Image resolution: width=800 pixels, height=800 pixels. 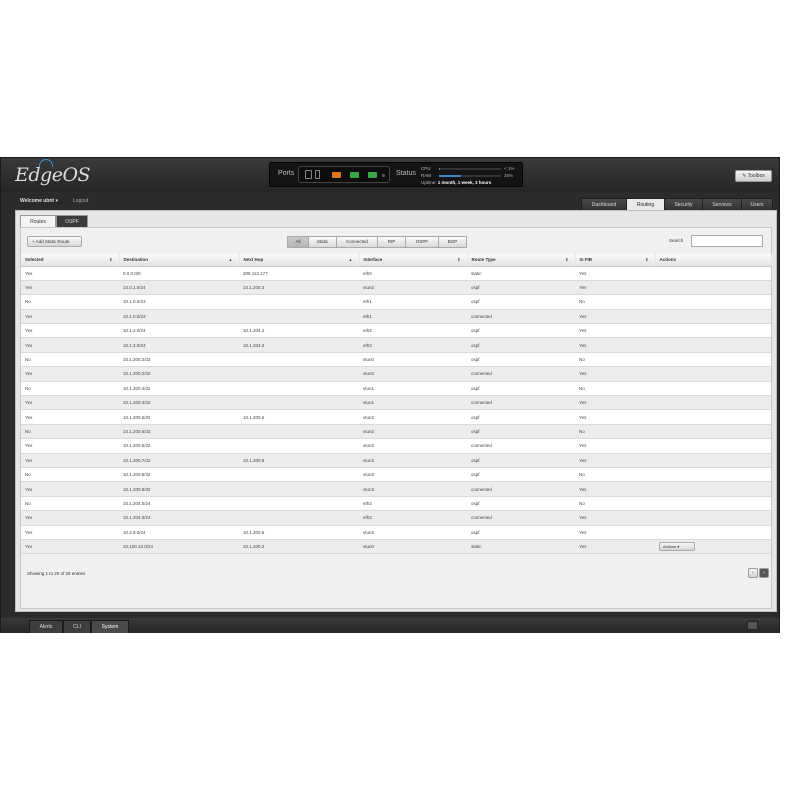 I want to click on toolbox-button: ✎ Toolbox, so click(x=753, y=176).